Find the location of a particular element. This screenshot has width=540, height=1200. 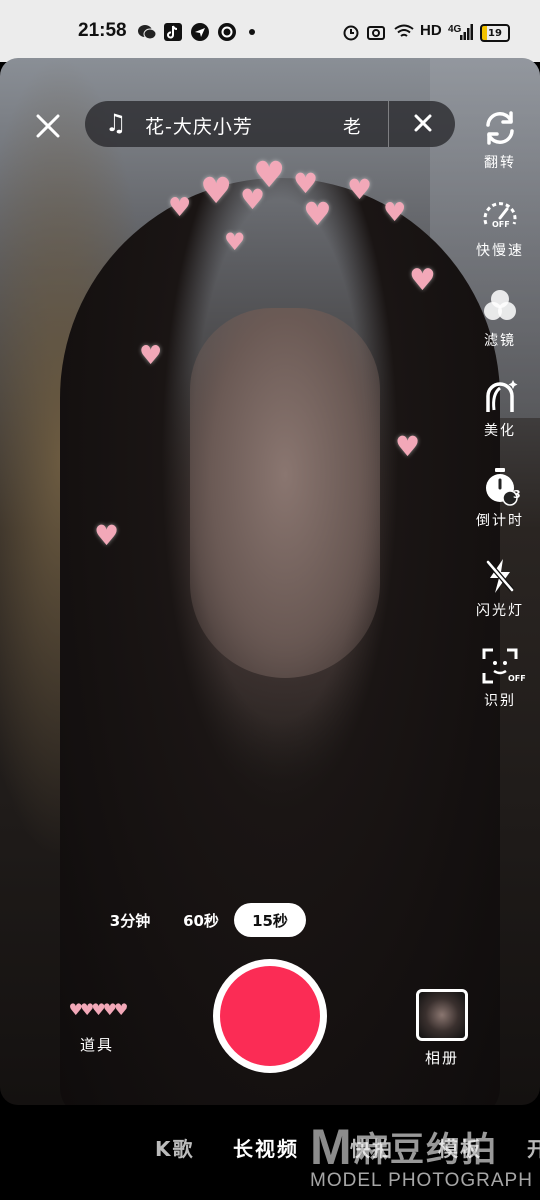

beauty-button: 美化 is located at coordinates (500, 407).